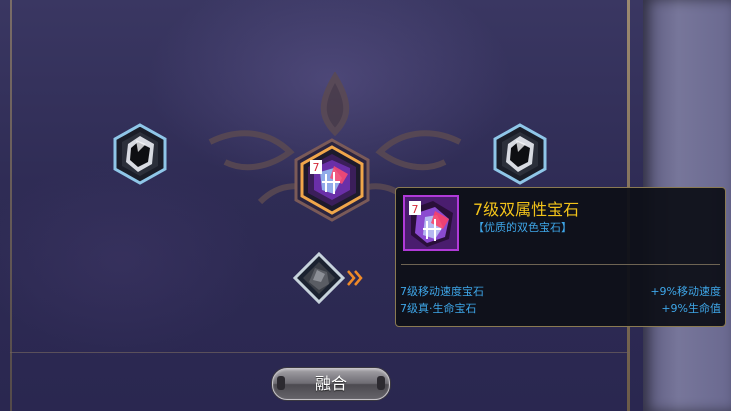 Image resolution: width=731 pixels, height=411 pixels. I want to click on material-gem-slot, so click(321, 278).